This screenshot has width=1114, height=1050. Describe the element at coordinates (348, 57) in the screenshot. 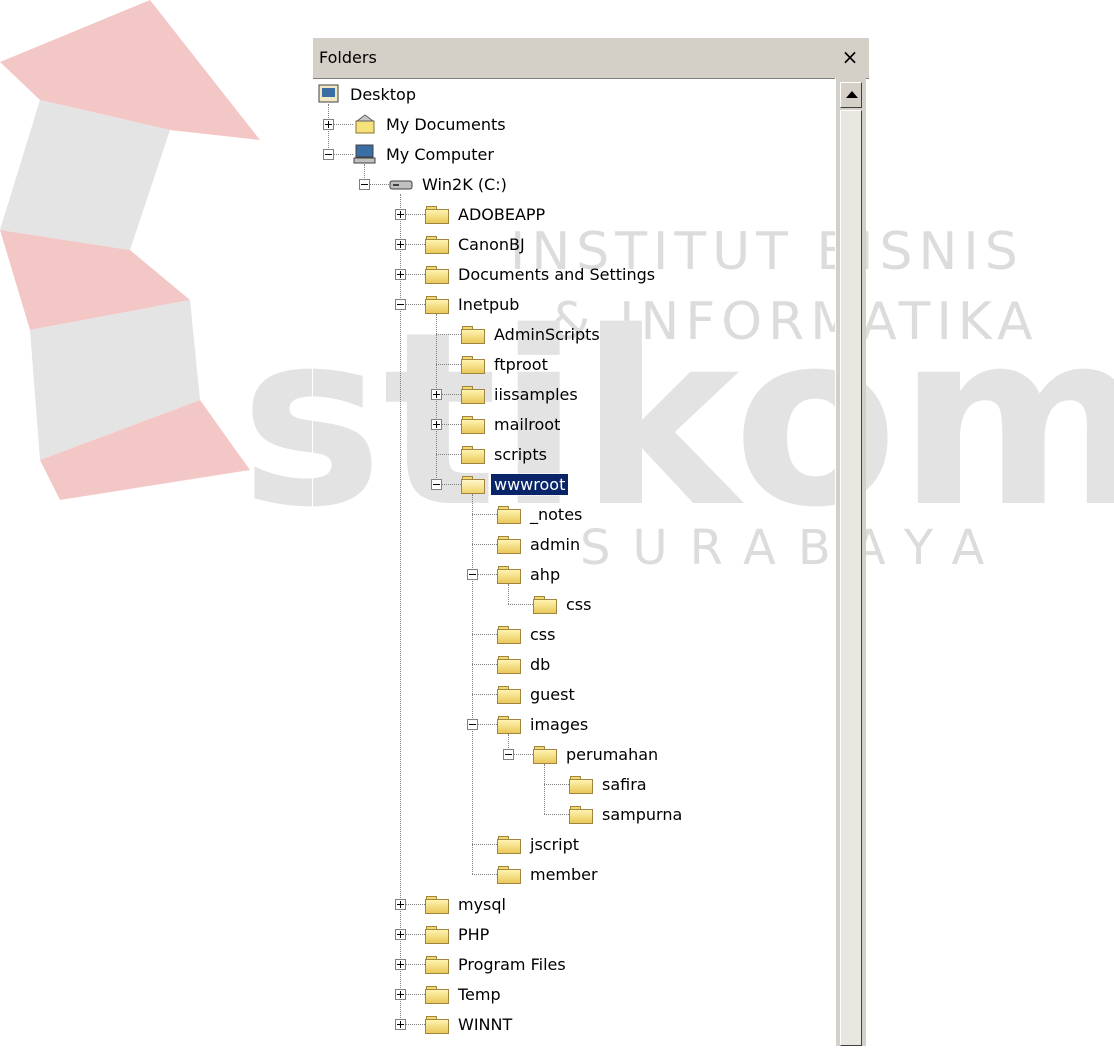

I see `pane-title: Folders` at that location.